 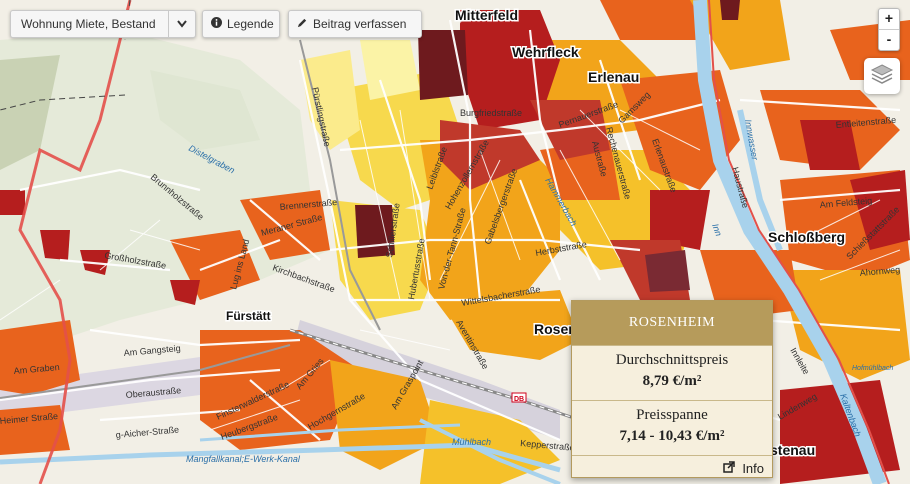 What do you see at coordinates (806, 237) in the screenshot?
I see `place-label: Schloßberg` at bounding box center [806, 237].